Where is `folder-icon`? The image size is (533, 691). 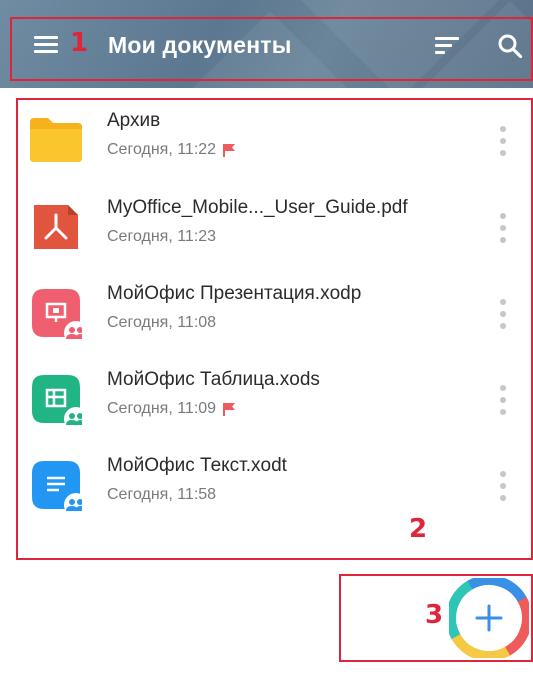 folder-icon is located at coordinates (56, 140).